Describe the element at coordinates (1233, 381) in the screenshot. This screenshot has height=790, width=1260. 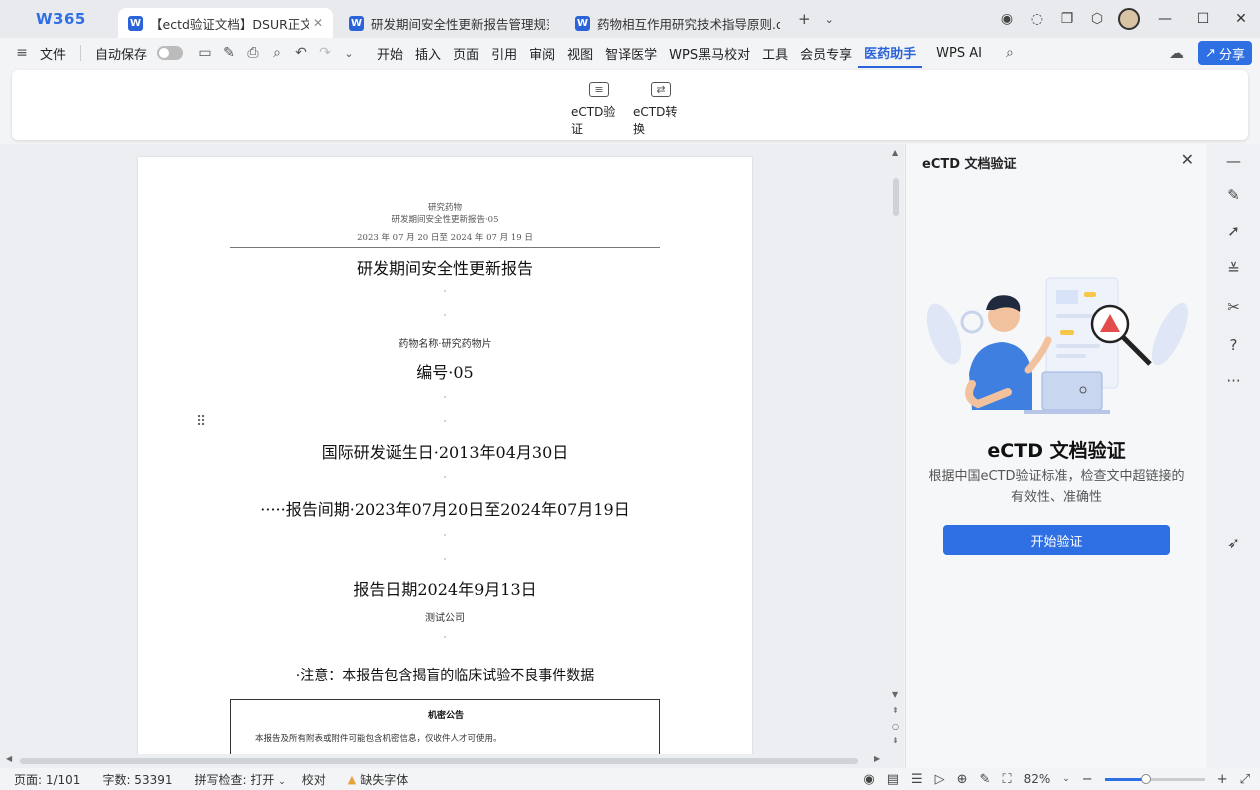
I see `more-icon: ···` at that location.